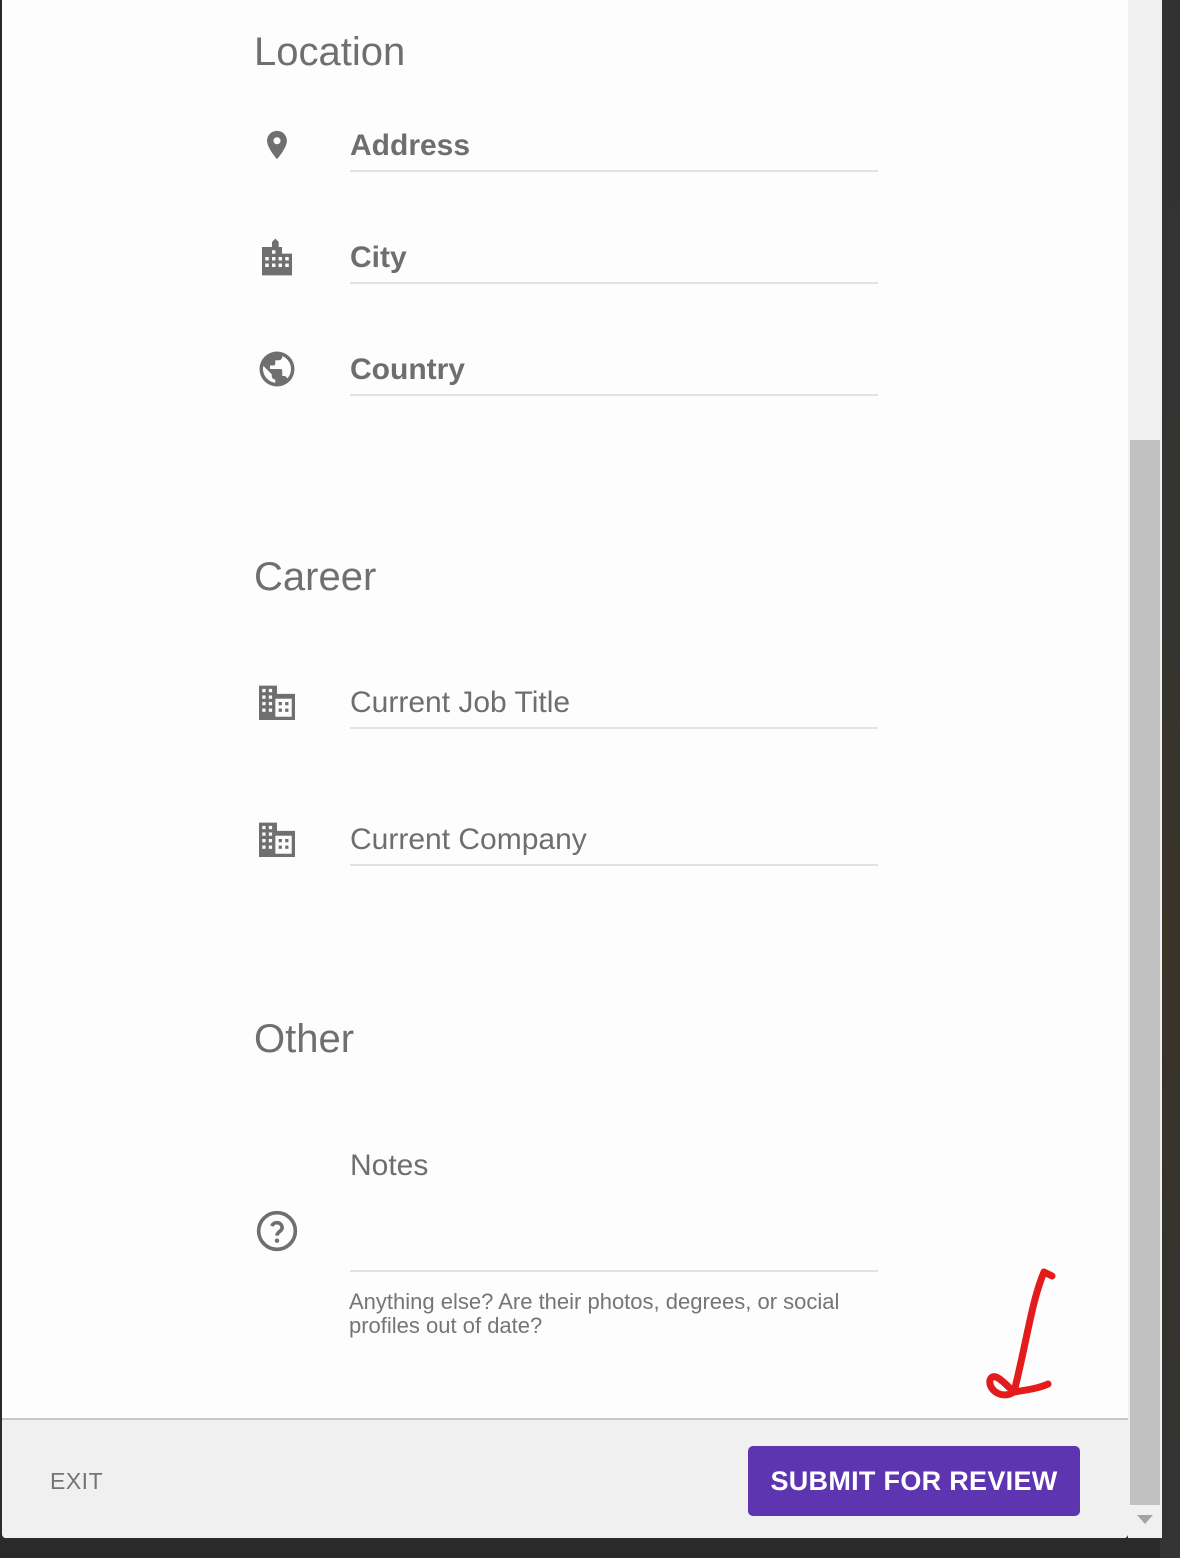 This screenshot has width=1180, height=1558. Describe the element at coordinates (1145, 1519) in the screenshot. I see `scroll-down-arrow-icon` at that location.